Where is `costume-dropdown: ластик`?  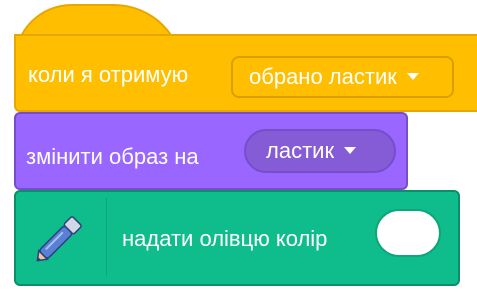 costume-dropdown: ластик is located at coordinates (320, 151).